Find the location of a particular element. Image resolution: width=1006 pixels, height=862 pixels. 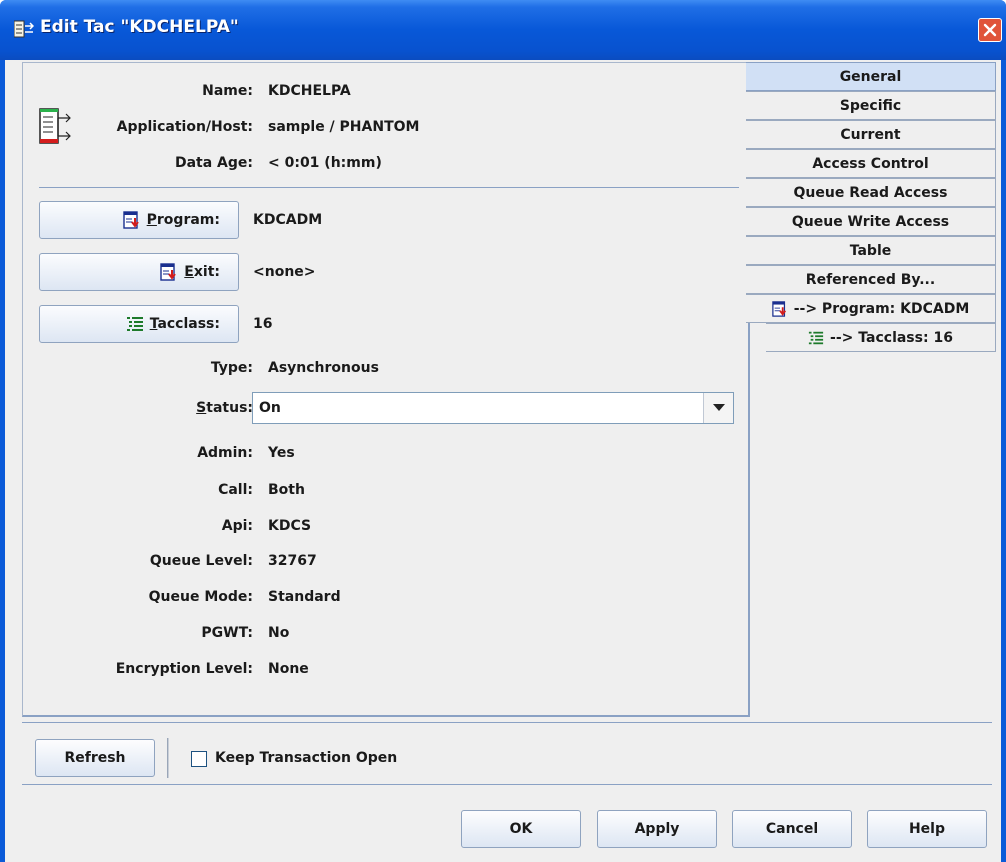

admin-value: Yes is located at coordinates (281, 453).